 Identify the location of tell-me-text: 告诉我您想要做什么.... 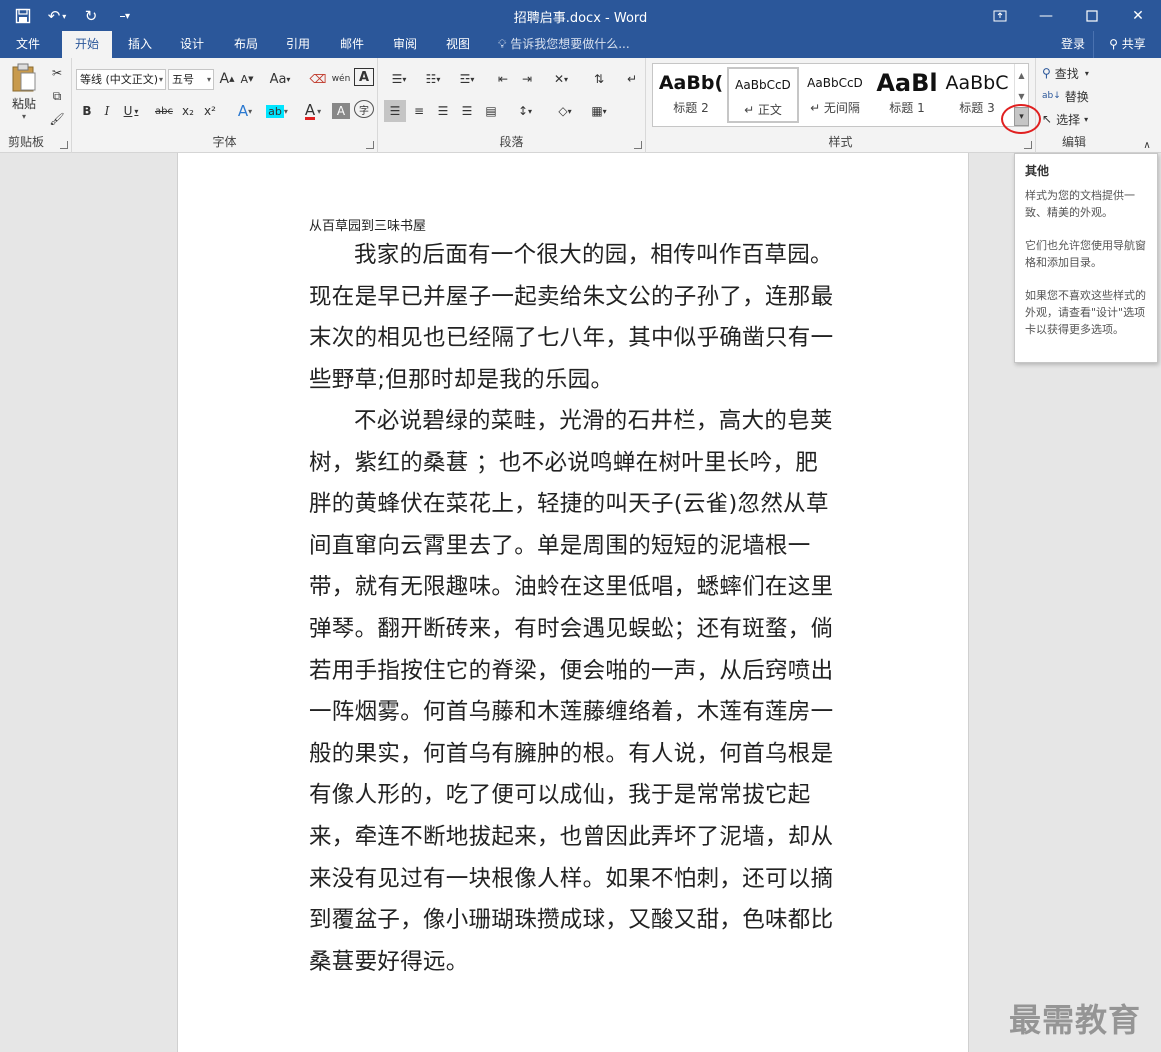
(570, 44).